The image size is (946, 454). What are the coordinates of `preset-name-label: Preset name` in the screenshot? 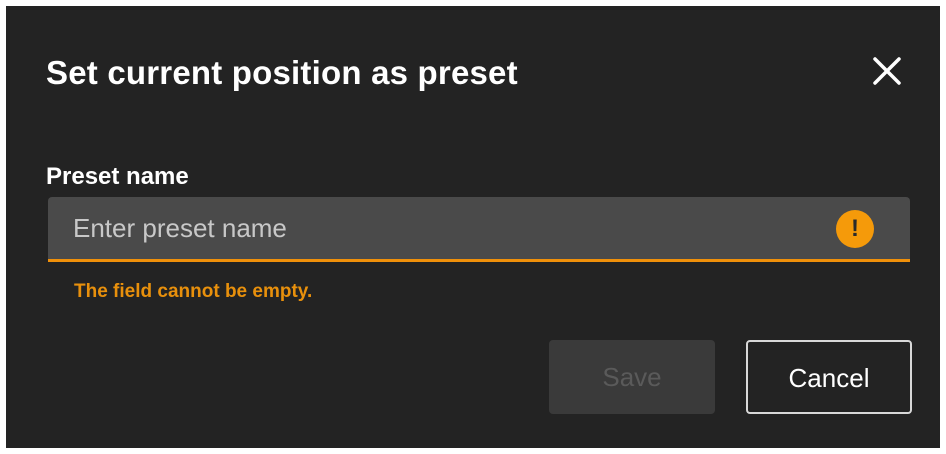 It's located at (117, 176).